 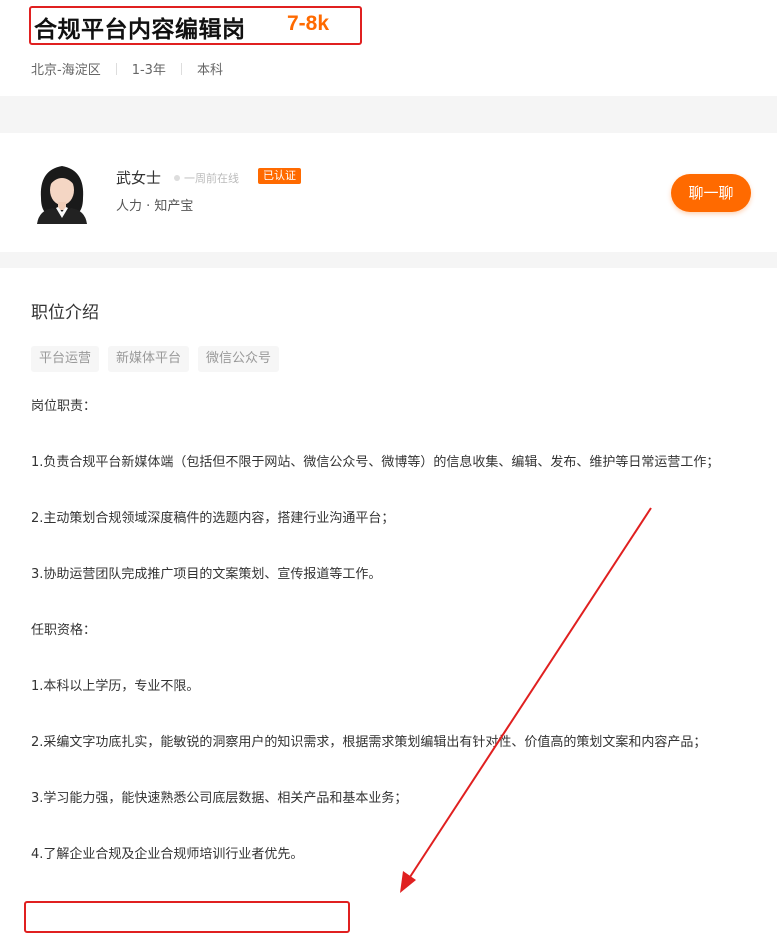 I want to click on verified-badge: 已认证, so click(x=279, y=176).